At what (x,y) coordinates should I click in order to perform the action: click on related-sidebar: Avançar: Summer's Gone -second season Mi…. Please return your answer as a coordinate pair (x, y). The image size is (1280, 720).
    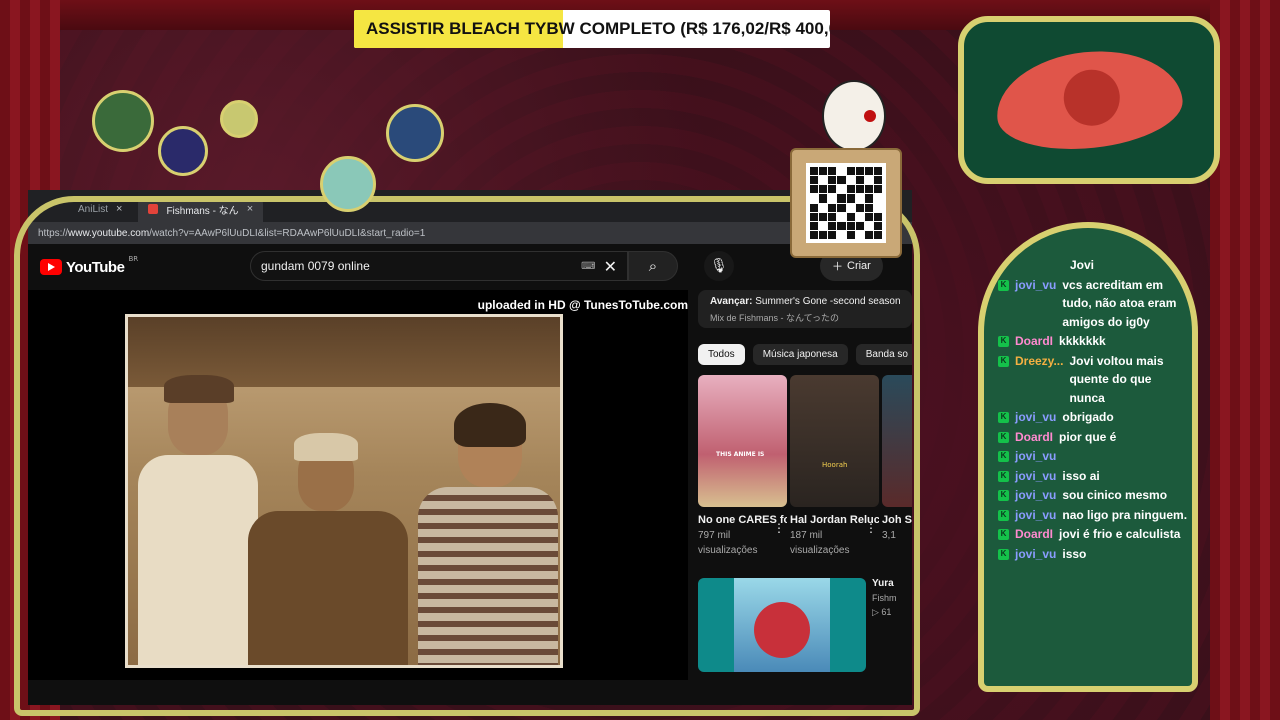
    Looking at the image, I should click on (805, 497).